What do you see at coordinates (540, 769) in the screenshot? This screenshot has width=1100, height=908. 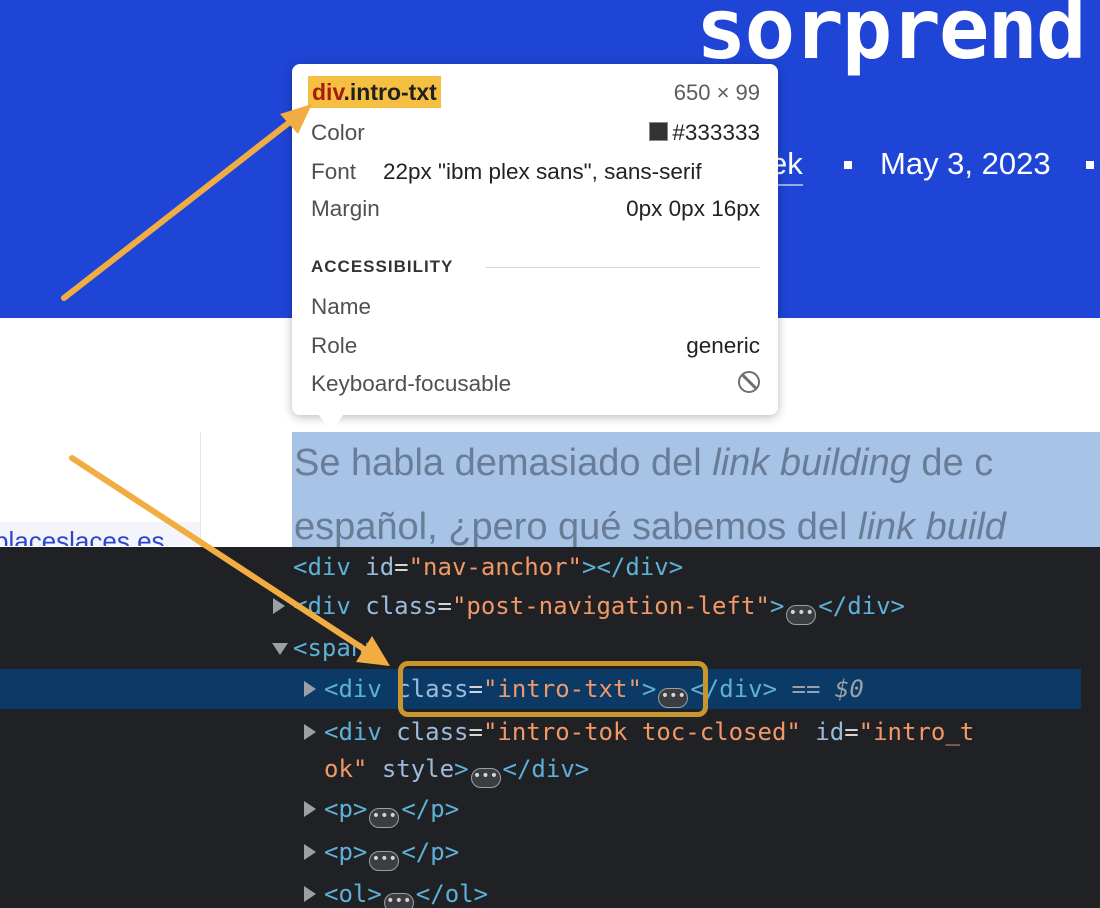 I see `dom-node-intro-tok-continued: ok" style> ••• </div>` at bounding box center [540, 769].